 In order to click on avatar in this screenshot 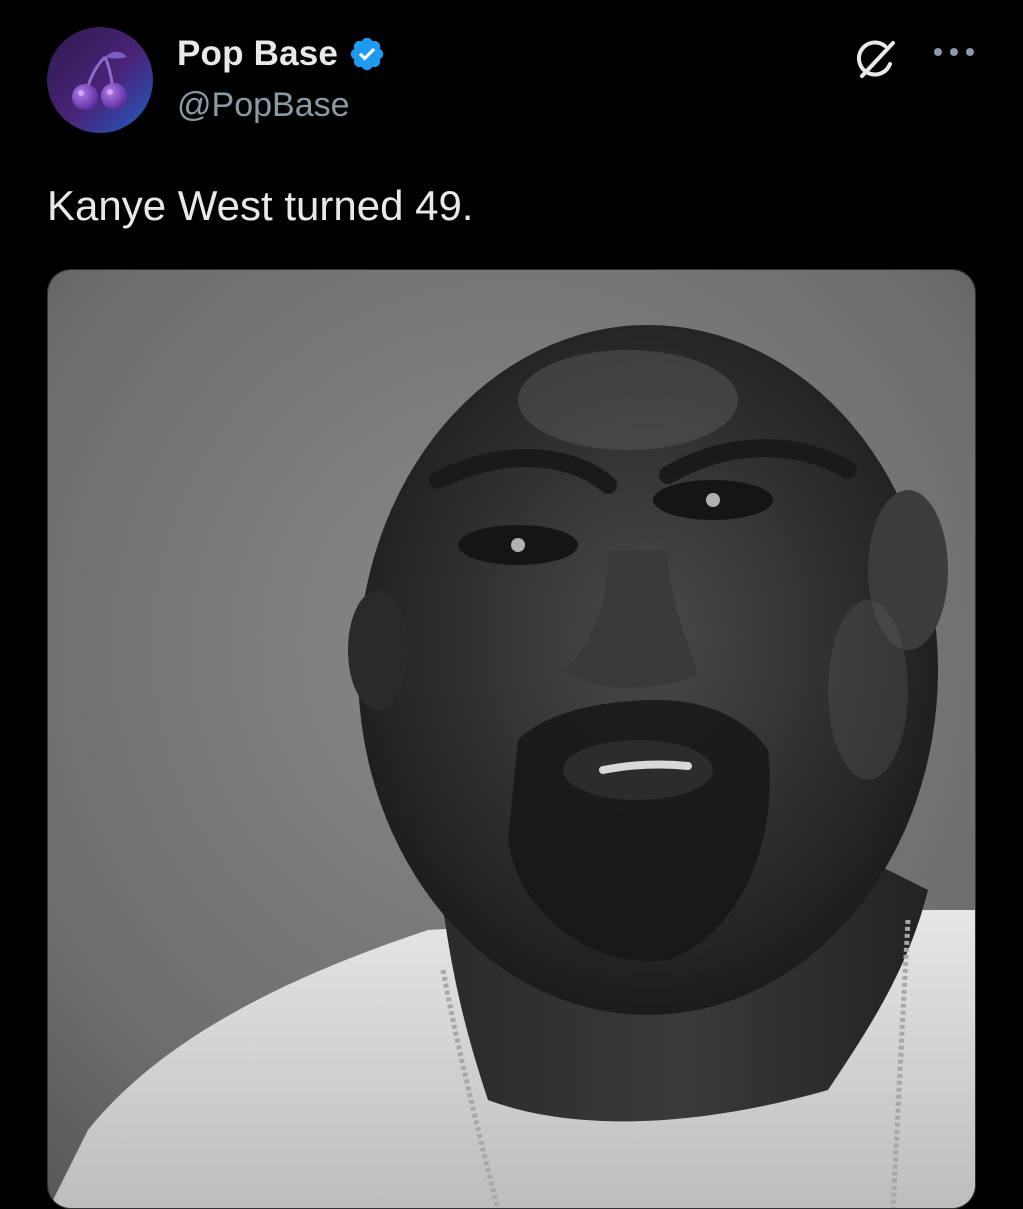, I will do `click(100, 80)`.